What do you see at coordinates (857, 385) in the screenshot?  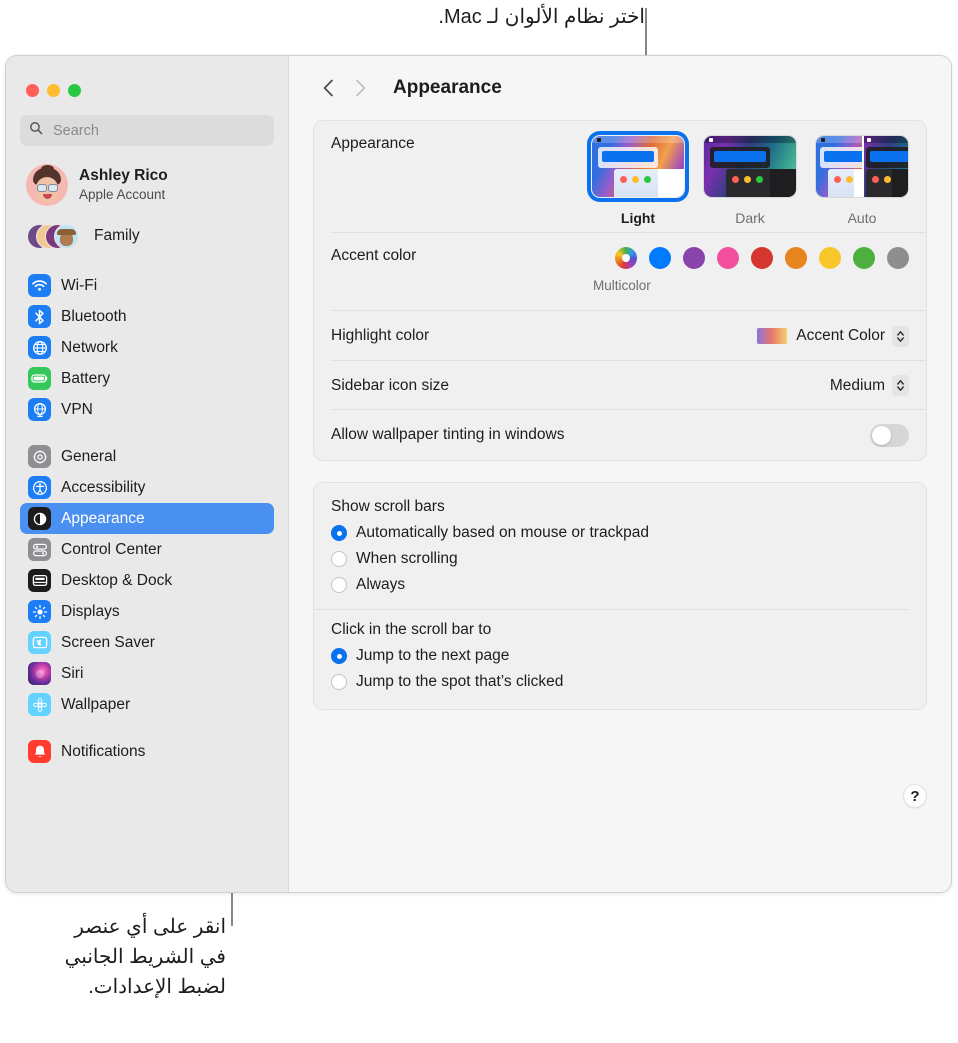 I see `sidebar-icon-size-value: Medium` at bounding box center [857, 385].